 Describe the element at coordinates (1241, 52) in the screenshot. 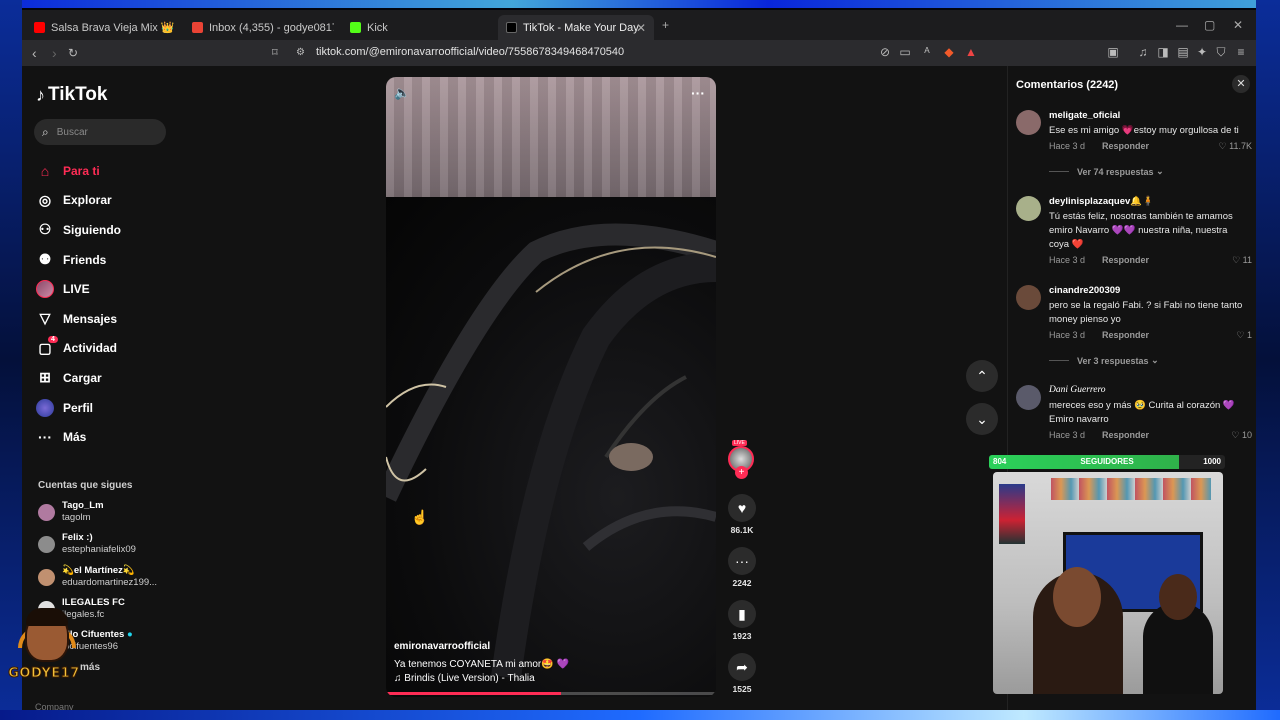

I see `menu-icon: ≡` at that location.